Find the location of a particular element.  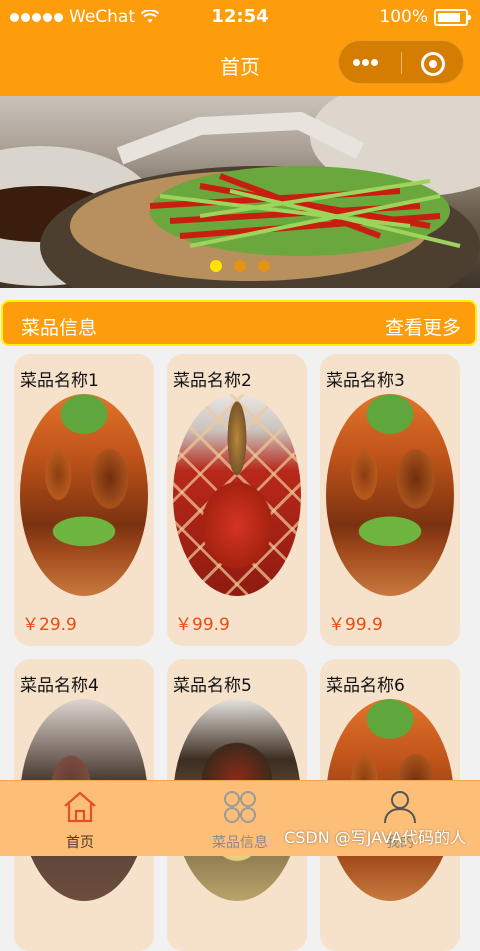

dish-name: 菜品名称3 is located at coordinates (365, 381).